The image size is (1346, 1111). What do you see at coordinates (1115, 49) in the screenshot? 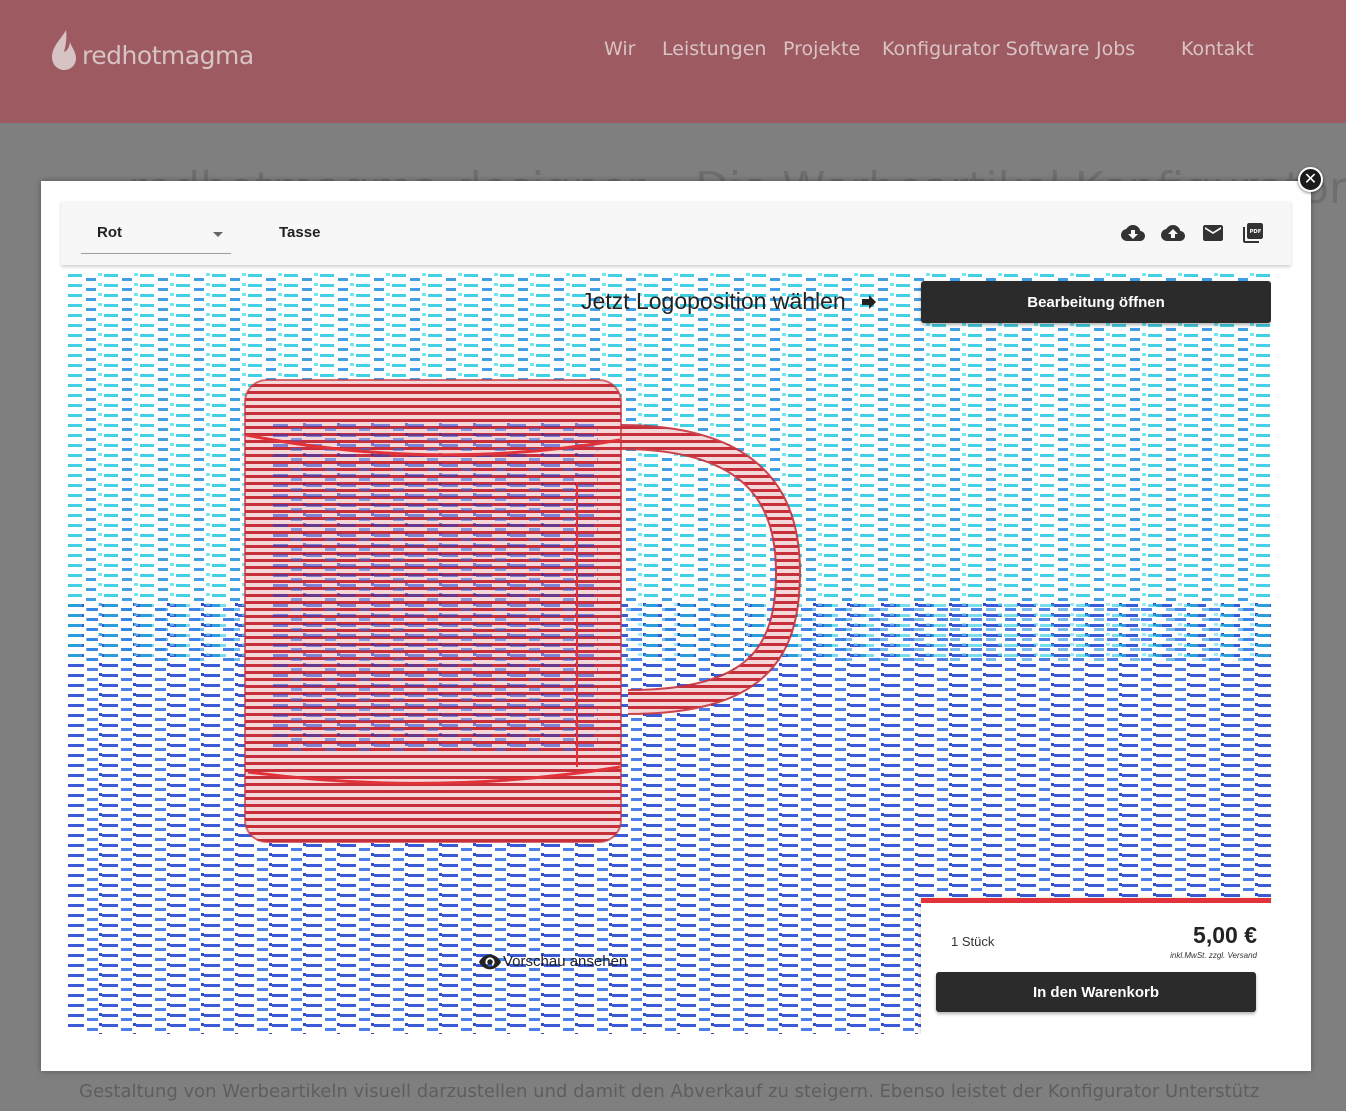
I see `nav-item-jobs: Jobs` at bounding box center [1115, 49].